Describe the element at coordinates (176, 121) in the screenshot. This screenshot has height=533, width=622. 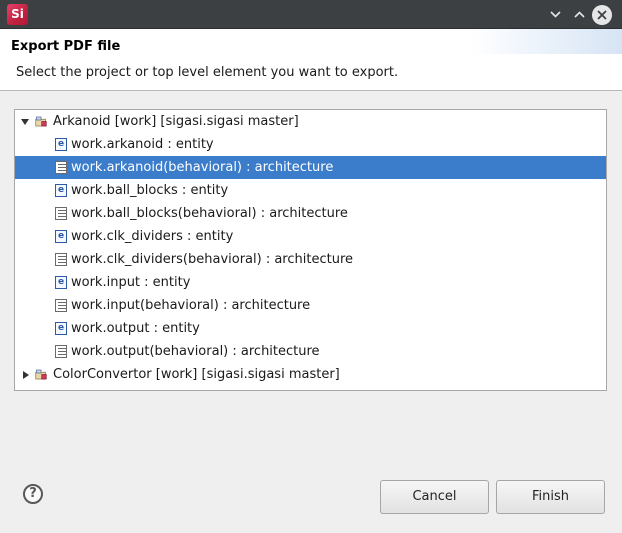
I see `tree-item-label: Arkanoid [work] [sigasi.sigasi master]` at that location.